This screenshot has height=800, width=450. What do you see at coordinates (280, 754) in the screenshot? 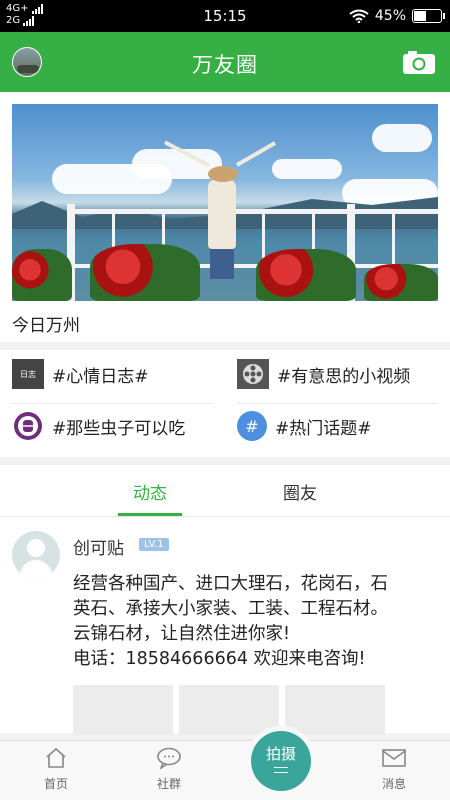
I see `shoot-label: 拍摄` at bounding box center [280, 754].